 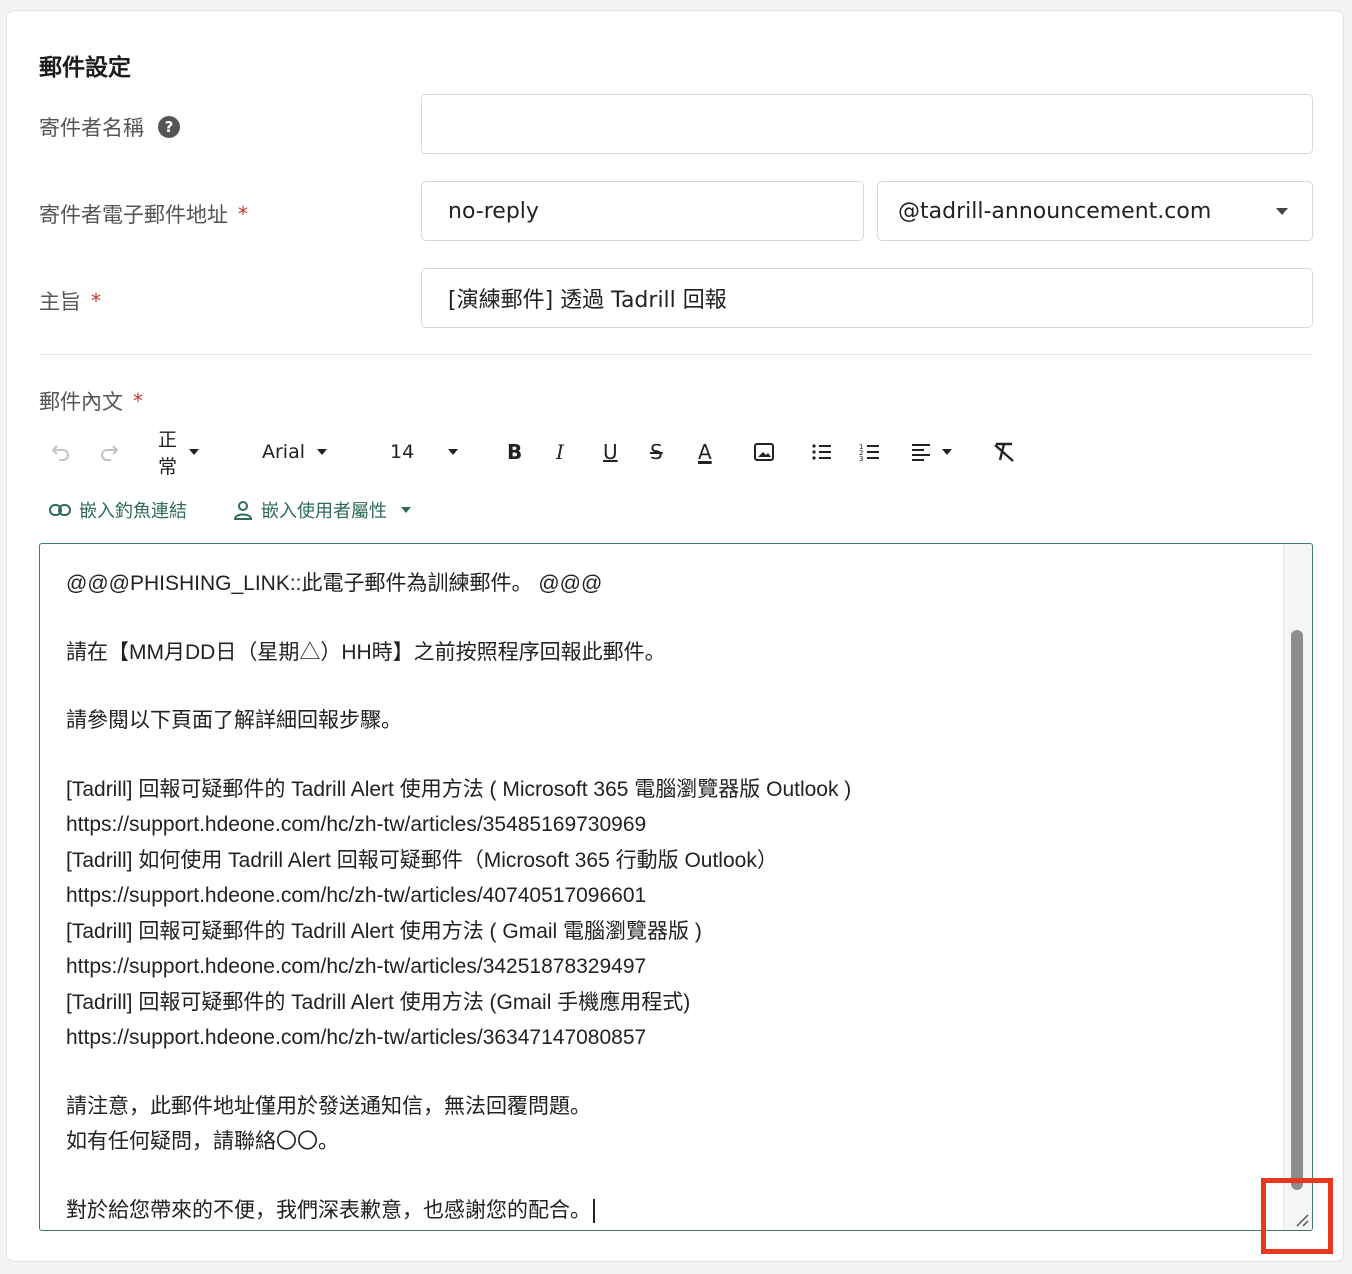 I want to click on bullet-list-icon, so click(x=822, y=452).